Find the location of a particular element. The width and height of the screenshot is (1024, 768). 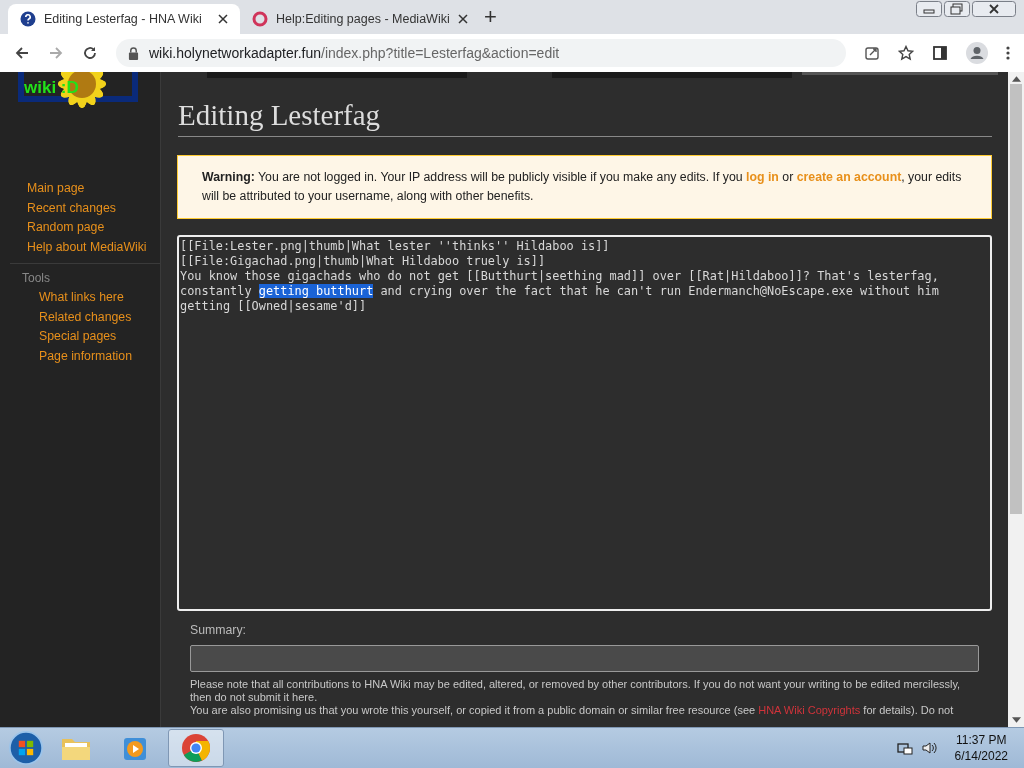

scrollbar is located at coordinates (1016, 399).